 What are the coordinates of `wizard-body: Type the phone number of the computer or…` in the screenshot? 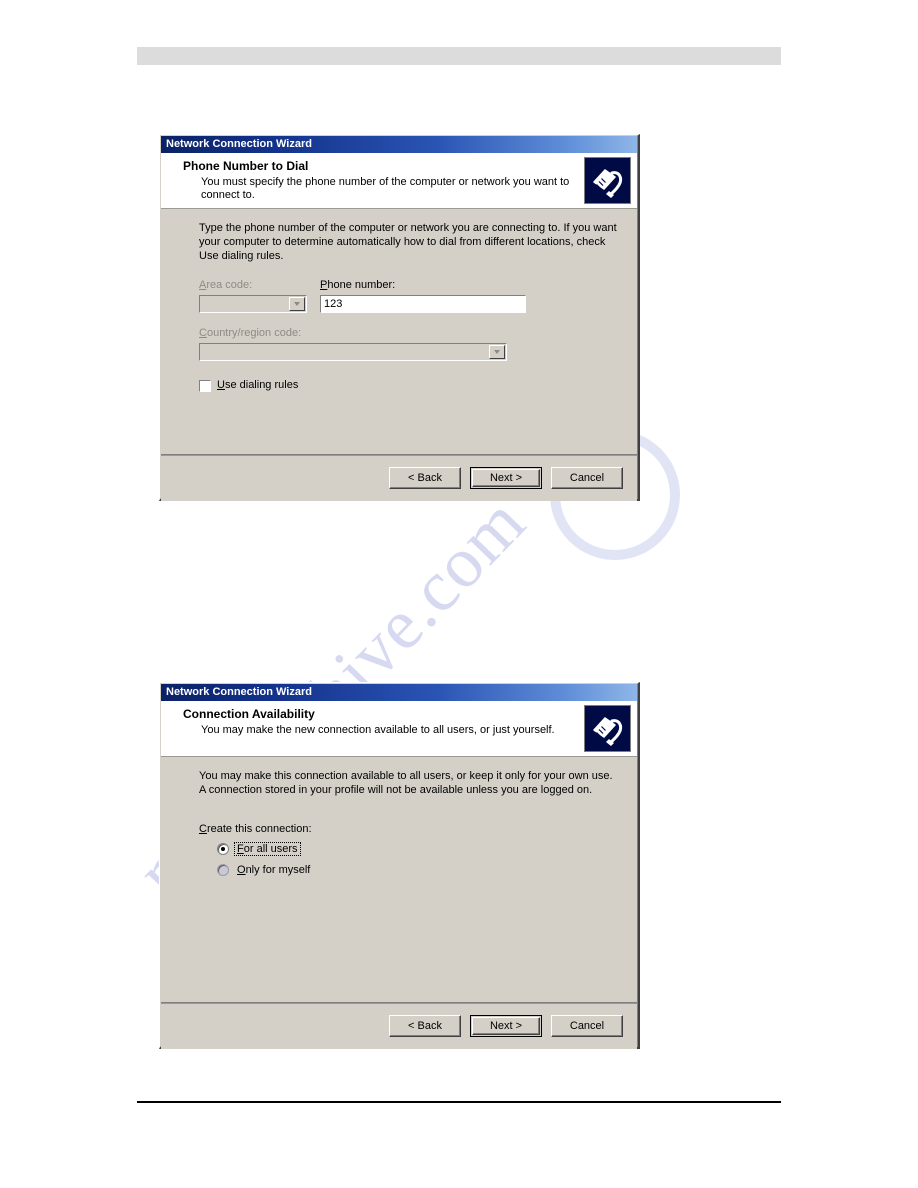 It's located at (399, 331).